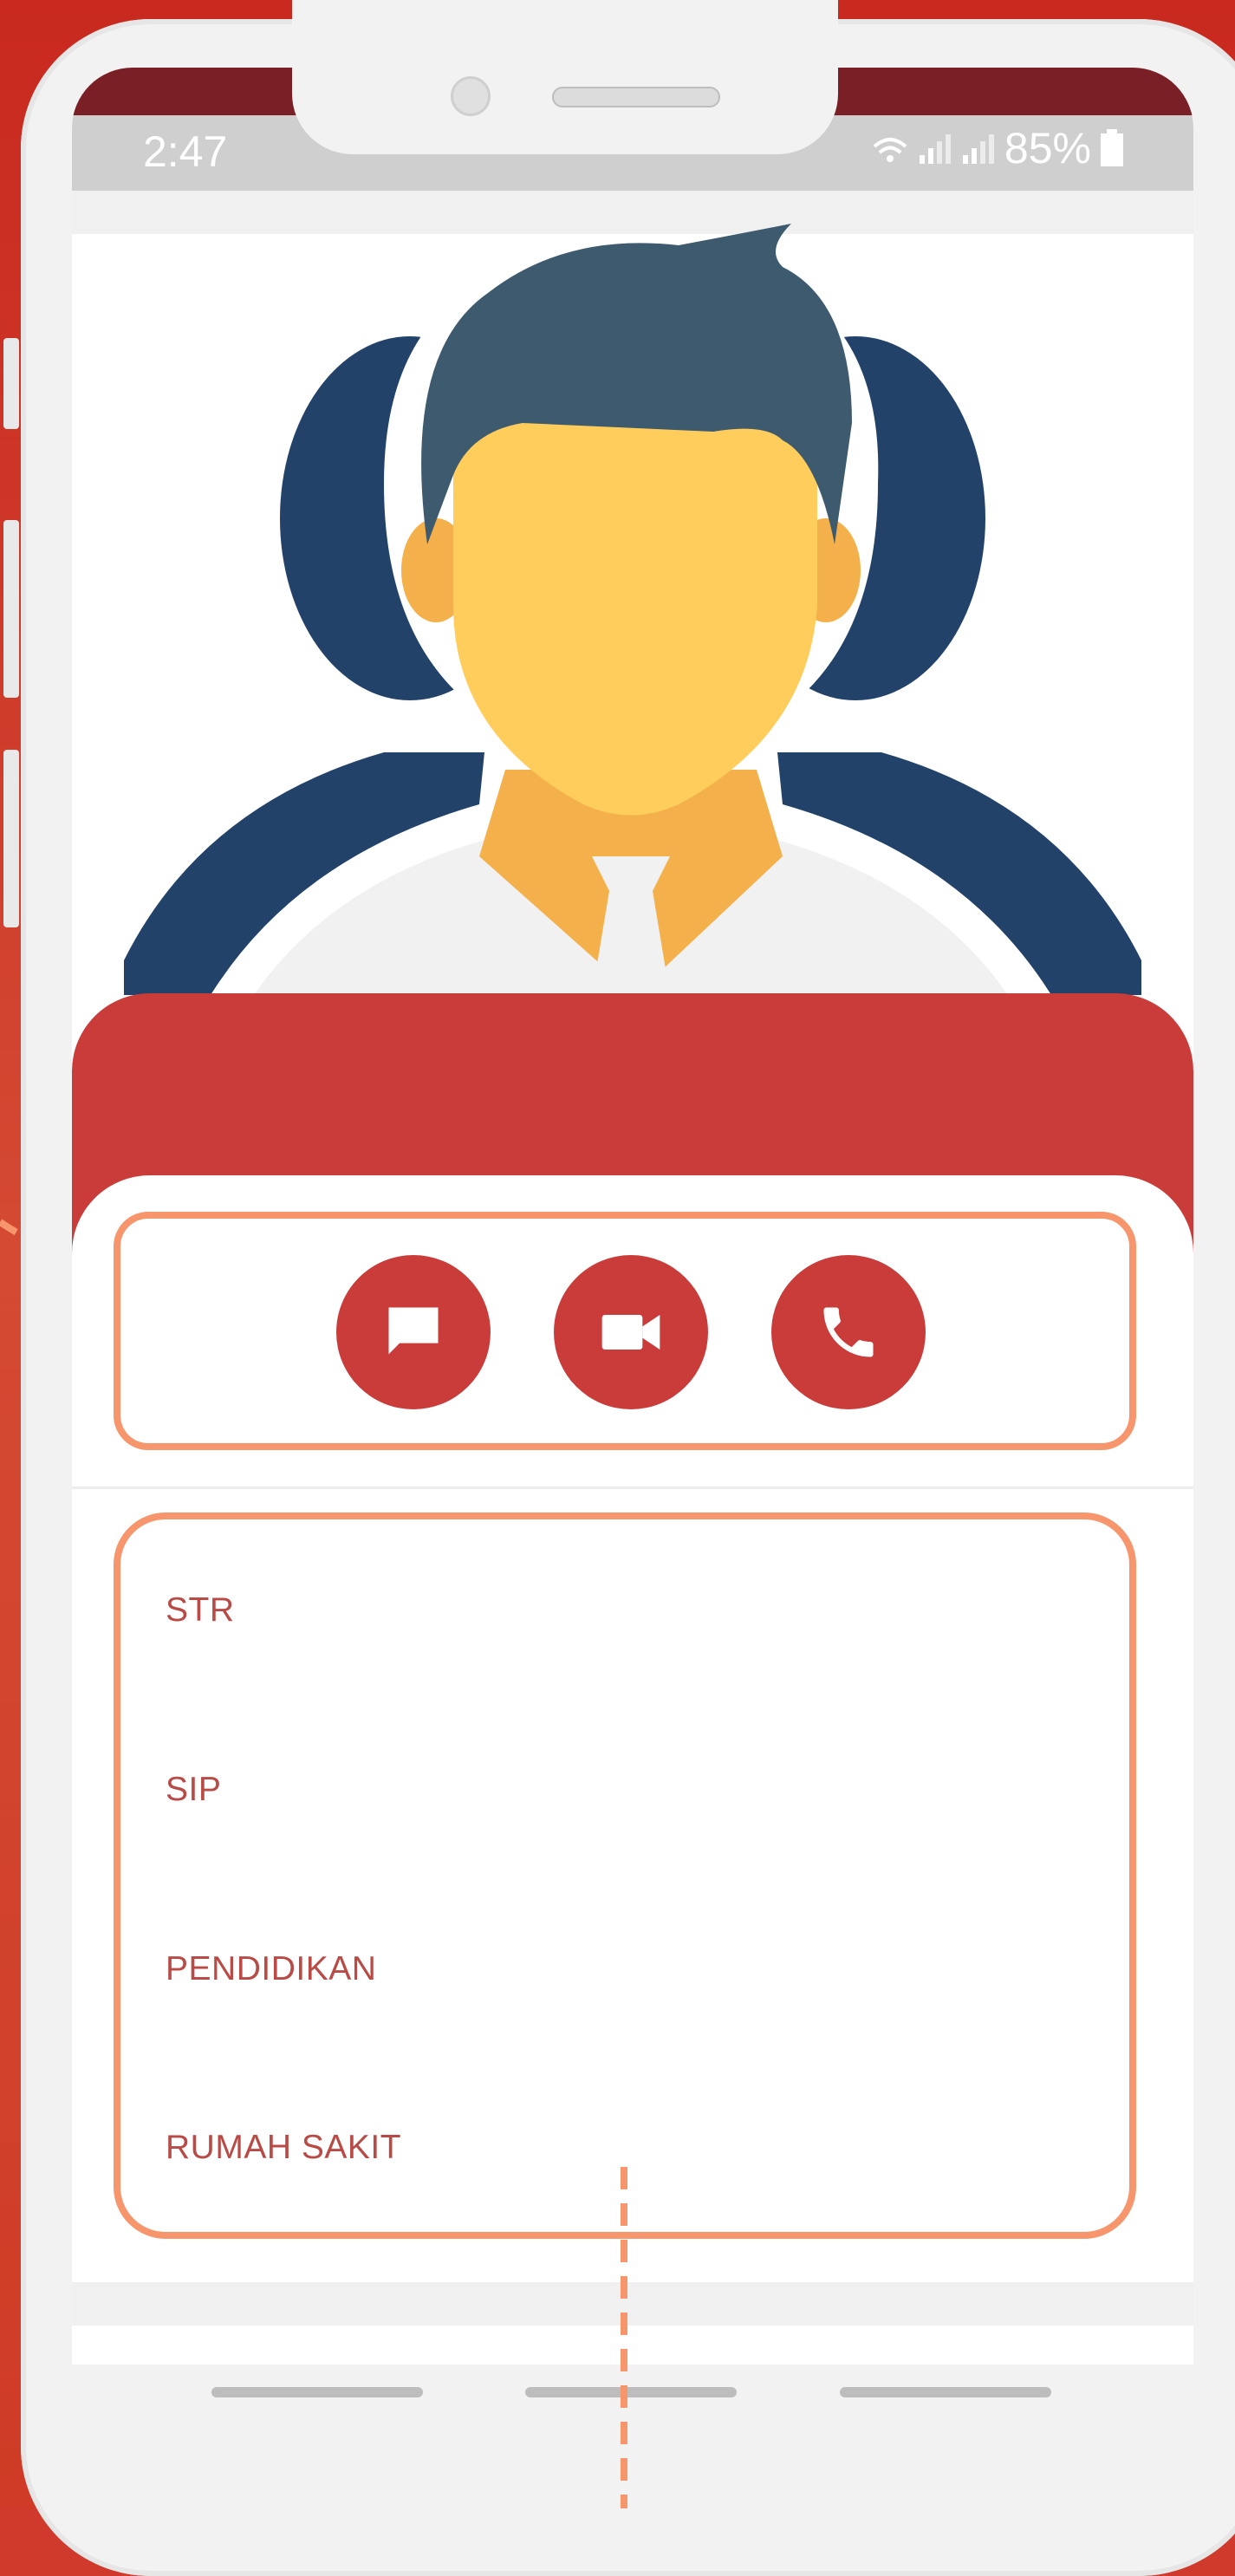 The height and width of the screenshot is (2576, 1235). Describe the element at coordinates (997, 148) in the screenshot. I see `status-indicators: 85%` at that location.